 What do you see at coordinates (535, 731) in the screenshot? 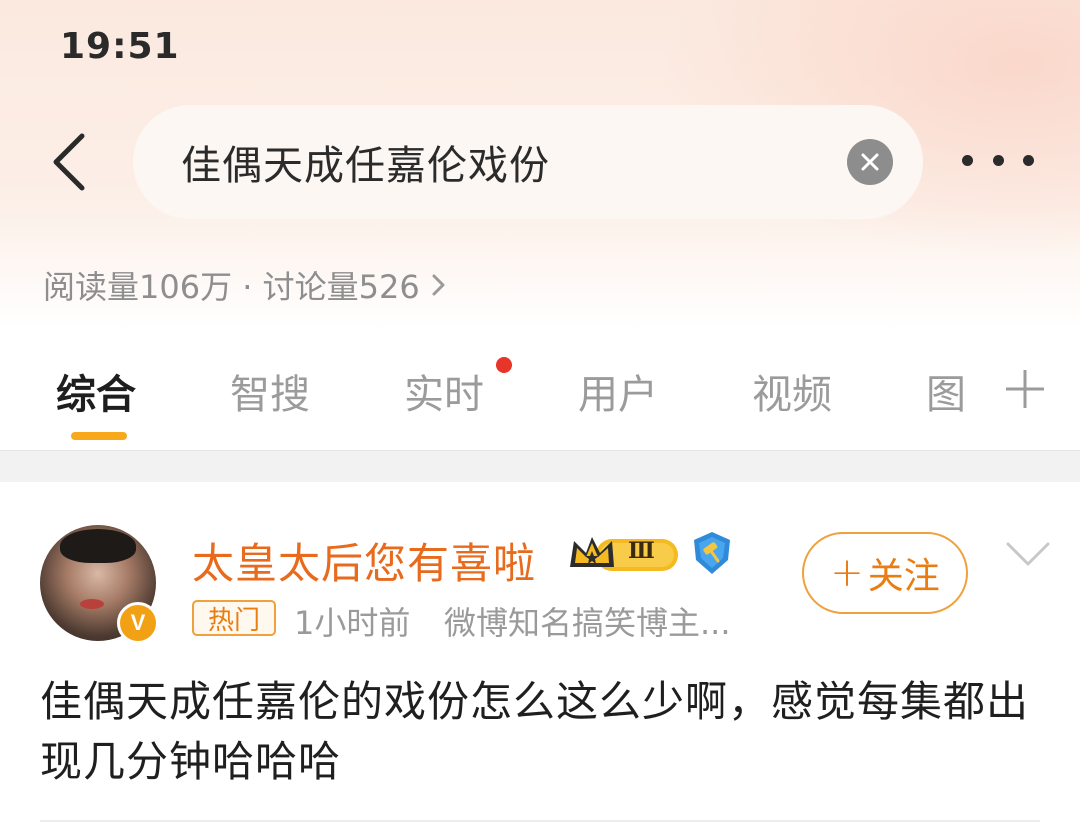
I see `post-body-text: 佳偶天成任嘉伦的戏份怎么这么少啊，感觉每集都出现几分钟哈哈哈` at bounding box center [535, 731].